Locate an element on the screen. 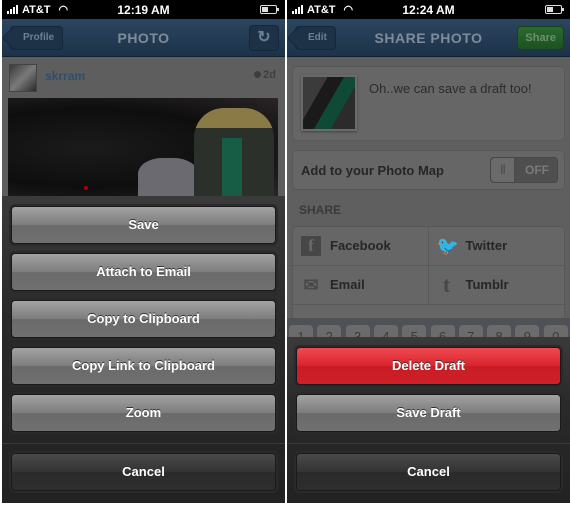 The image size is (570, 506). photo-detail-dot is located at coordinates (86, 188).